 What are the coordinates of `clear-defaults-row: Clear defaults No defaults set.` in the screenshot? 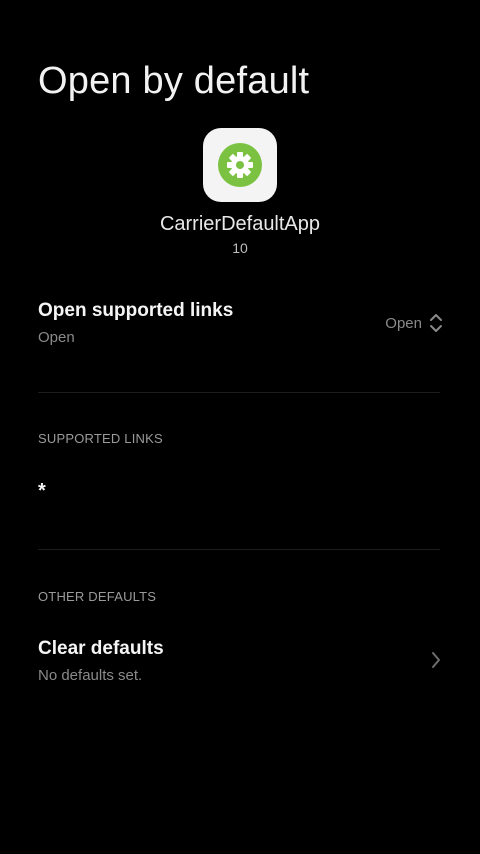 It's located at (240, 663).